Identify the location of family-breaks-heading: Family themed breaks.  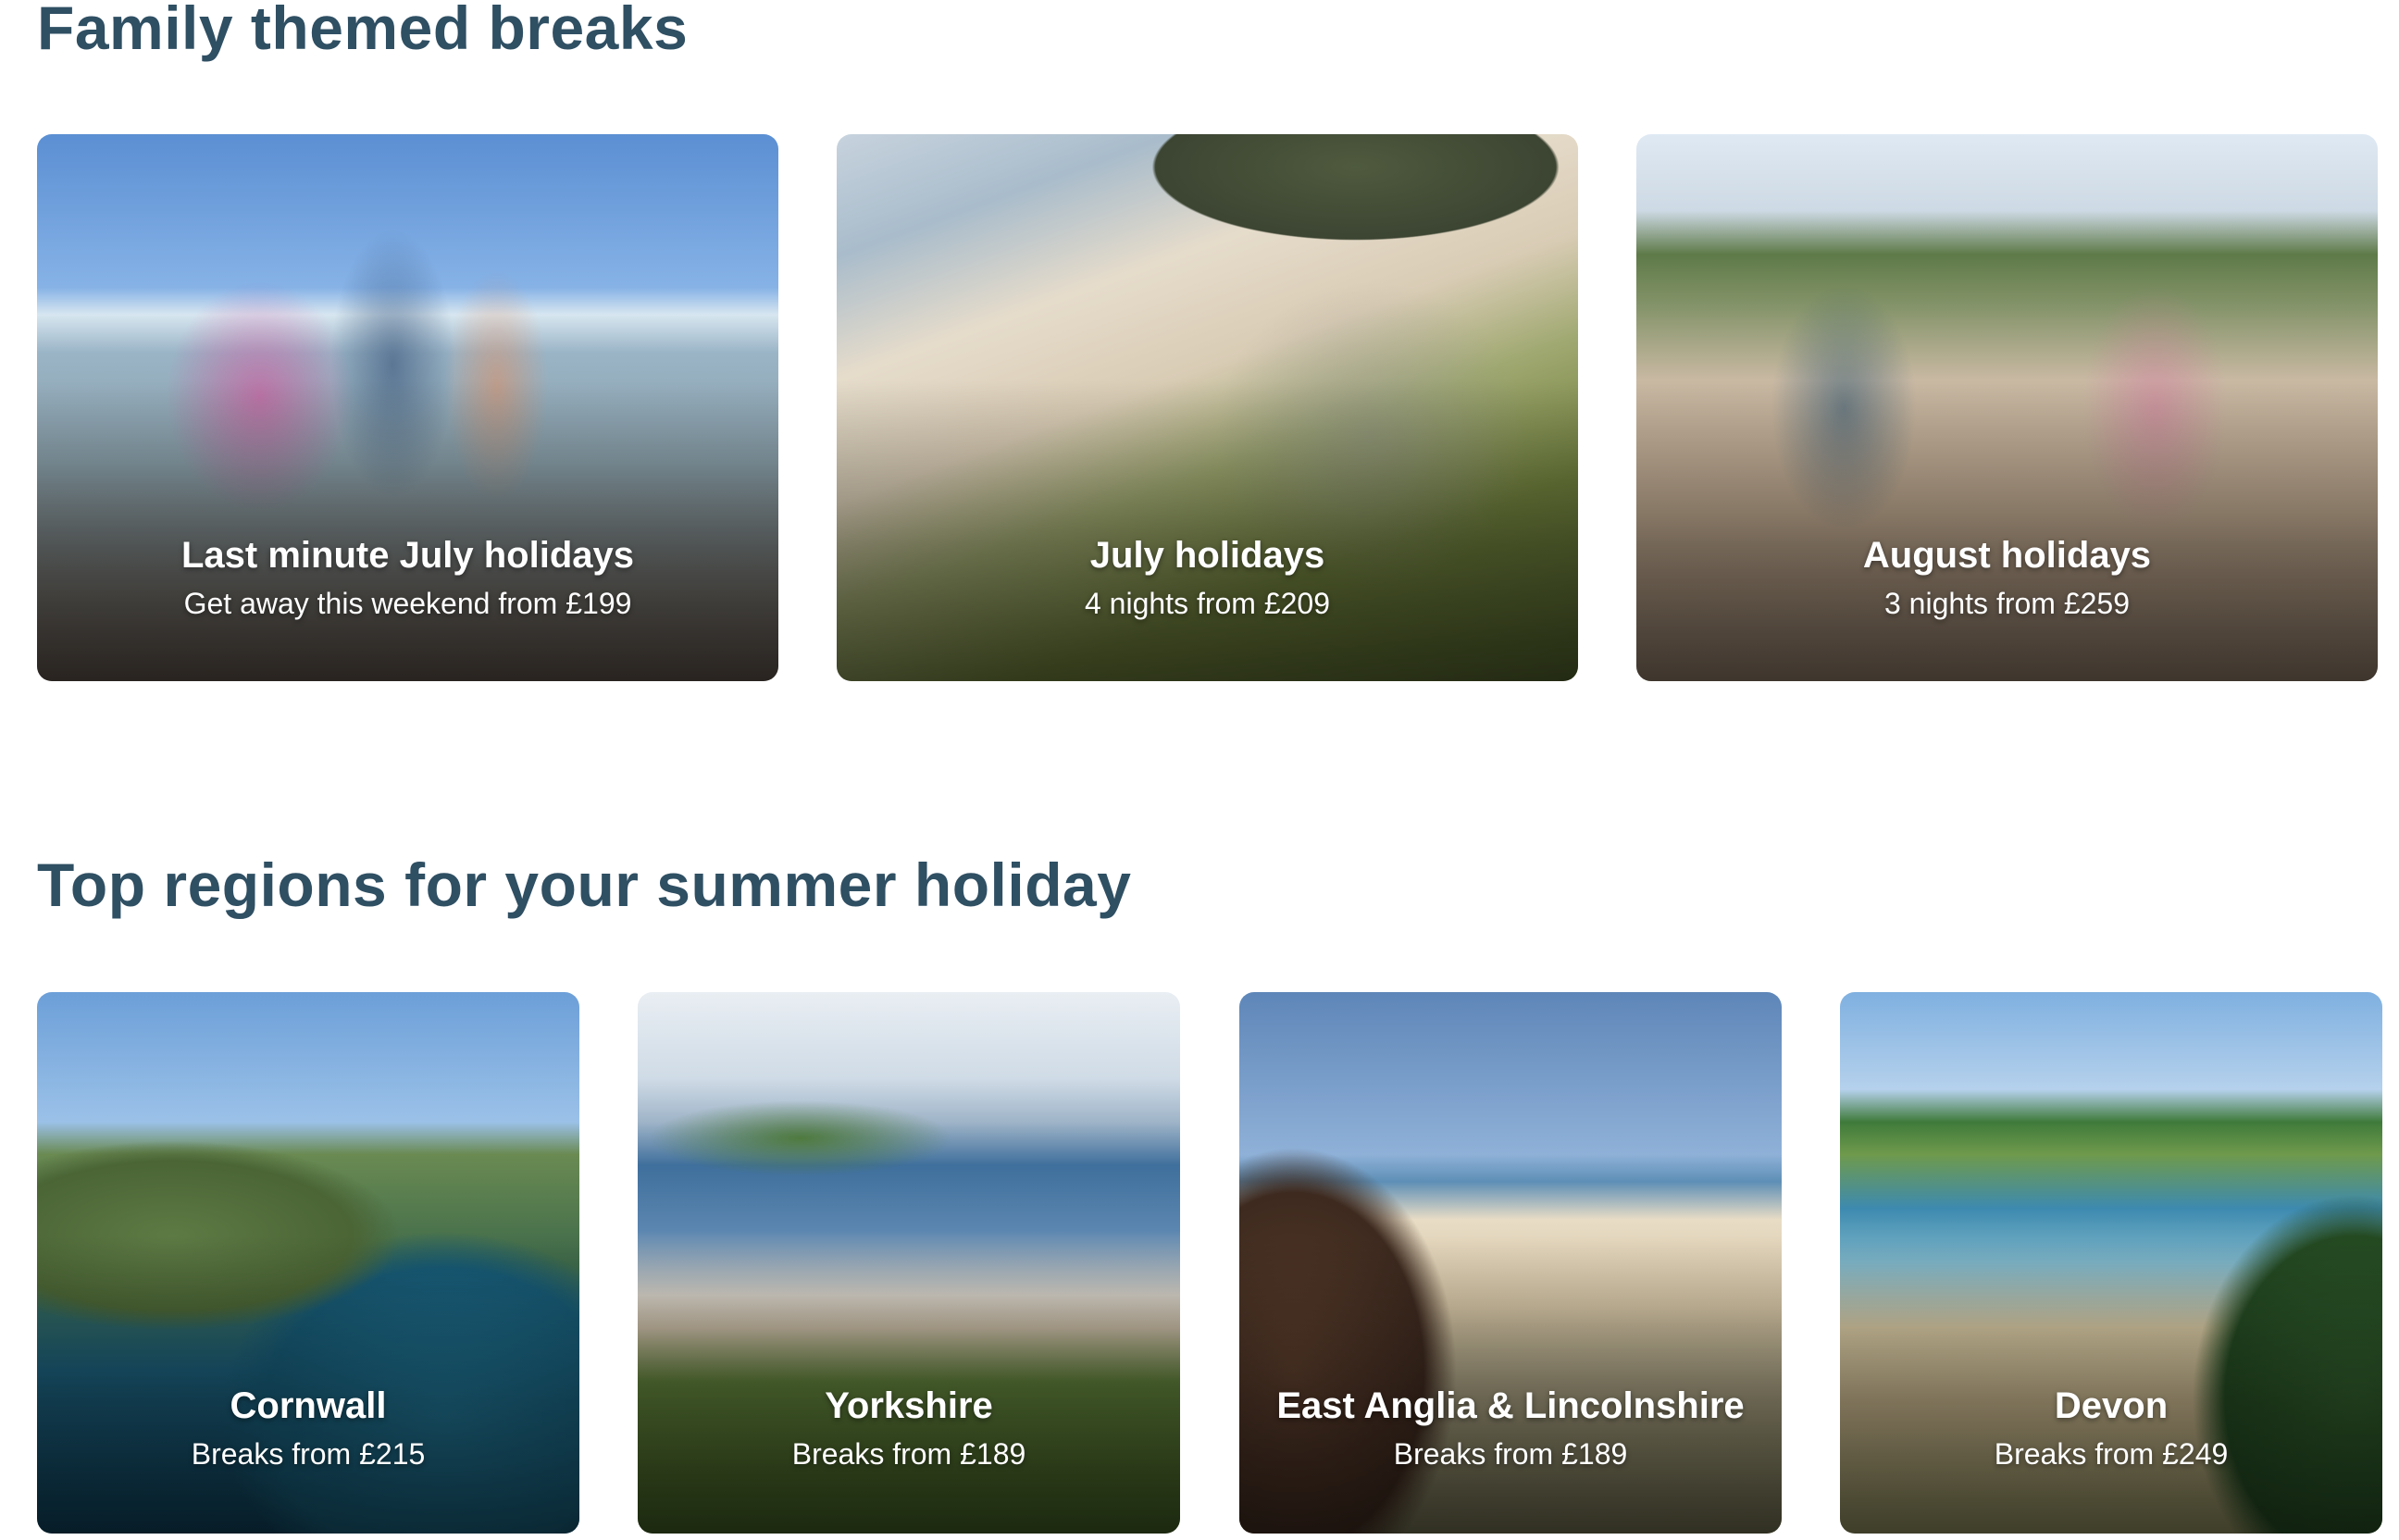
(363, 31).